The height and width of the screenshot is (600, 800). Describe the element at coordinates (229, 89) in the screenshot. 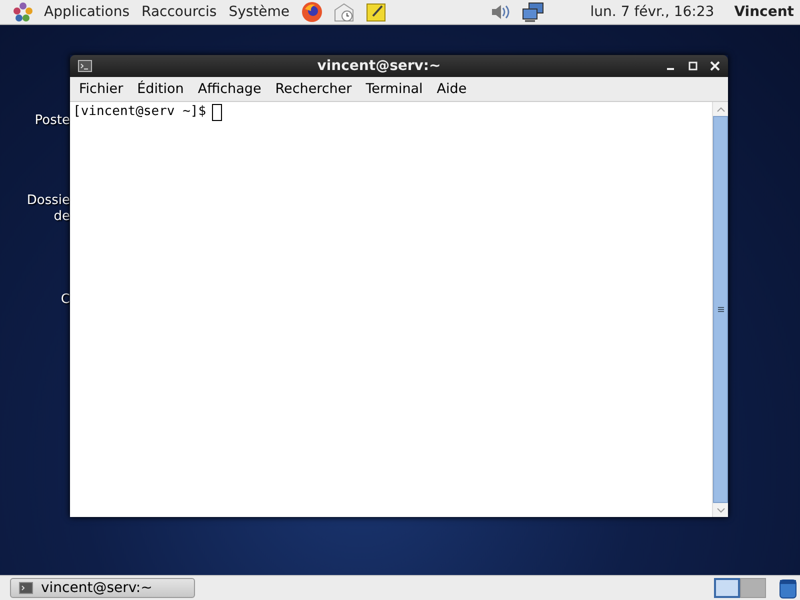

I see `menu-item: Affichage` at that location.